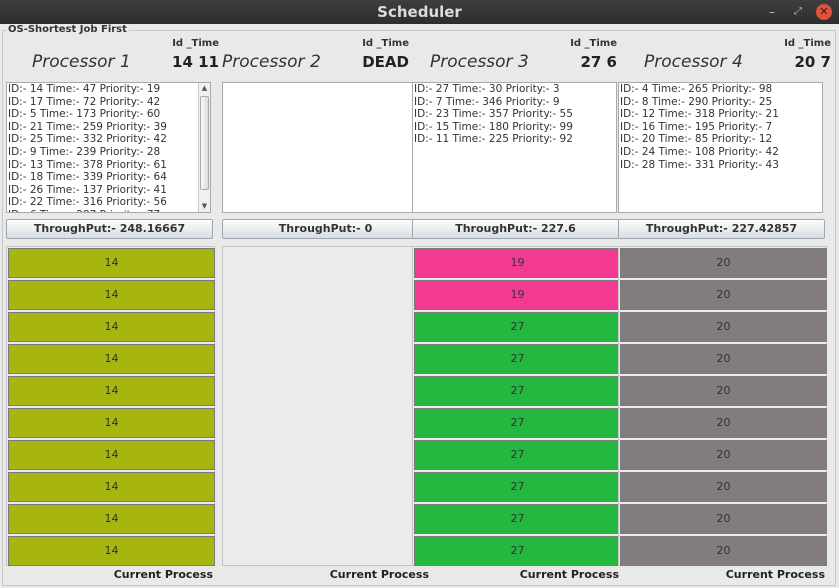 Image resolution: width=839 pixels, height=588 pixels. Describe the element at coordinates (385, 62) in the screenshot. I see `current-id-time: DEAD` at that location.